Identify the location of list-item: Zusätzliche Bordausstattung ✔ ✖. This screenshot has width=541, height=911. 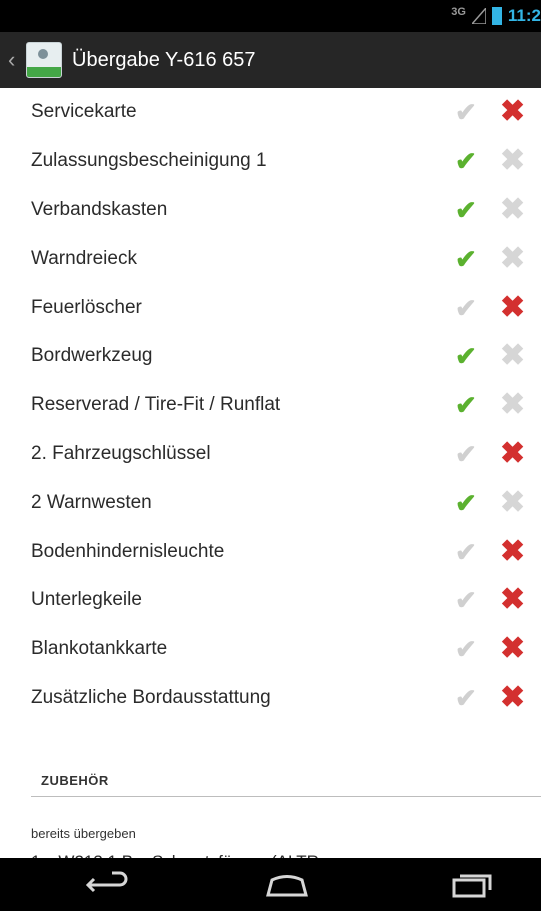
(270, 698).